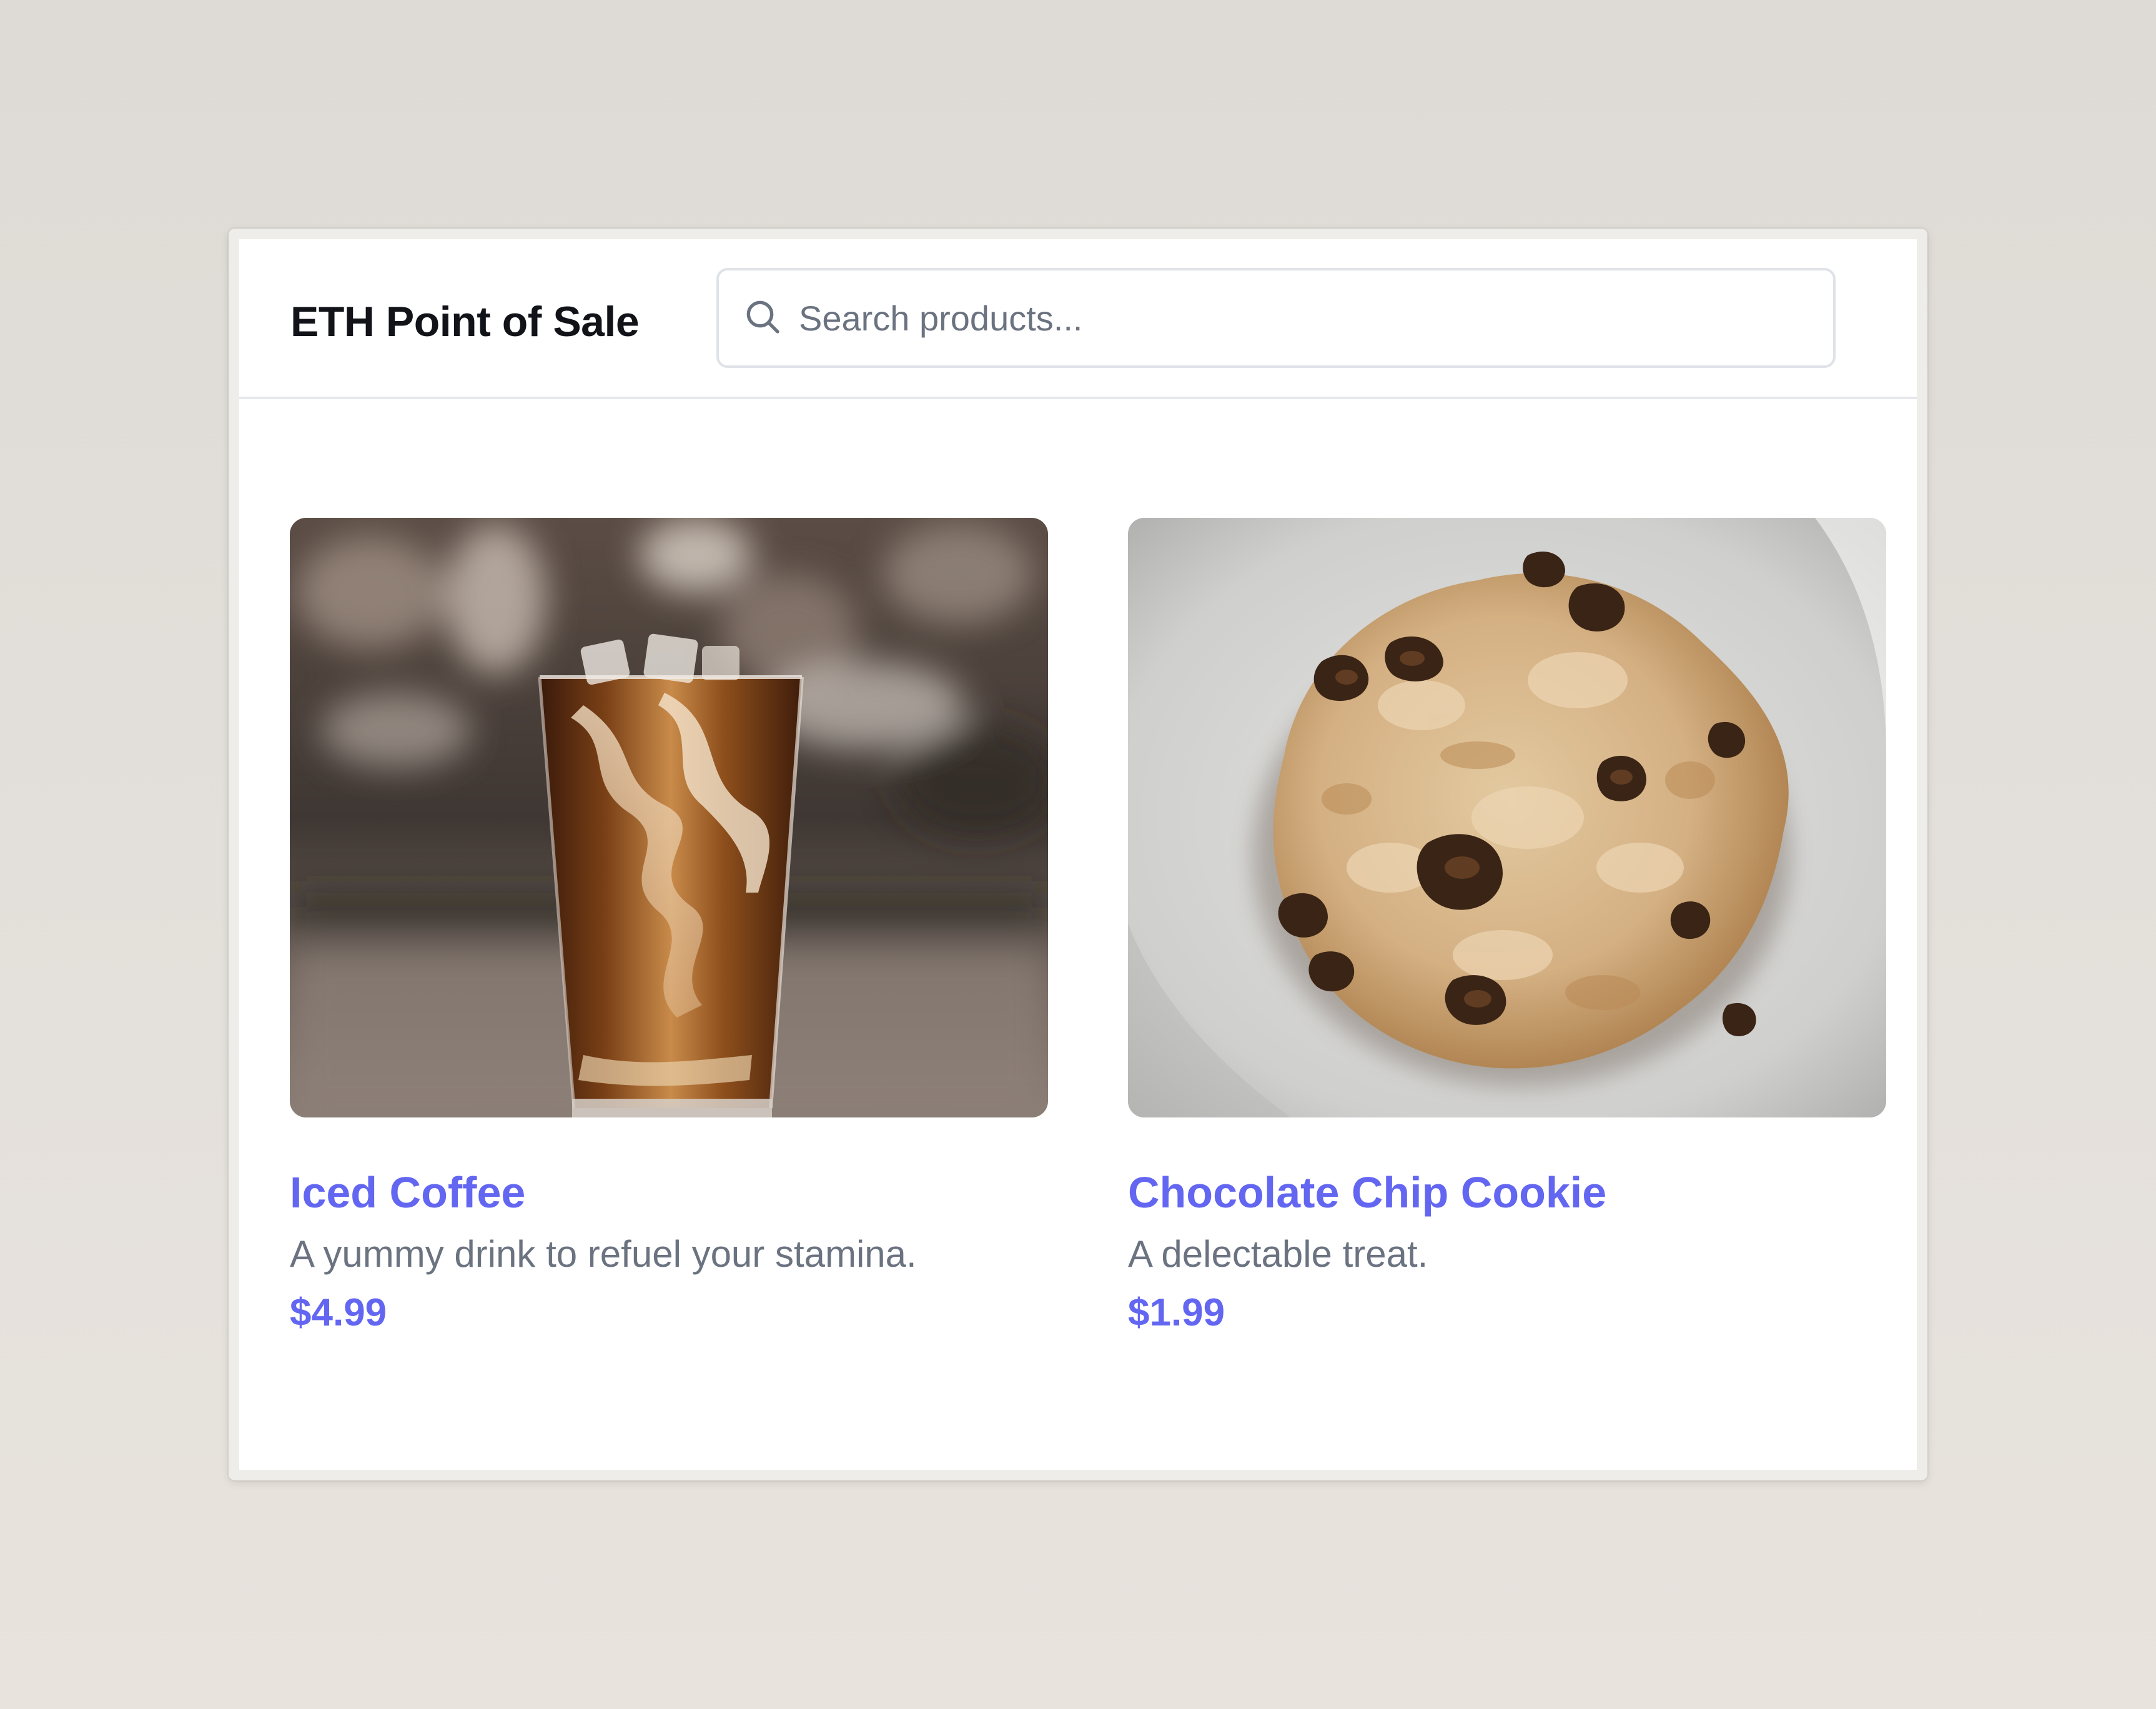  I want to click on product-description: A yummy drink to refuel your stamina., so click(603, 1254).